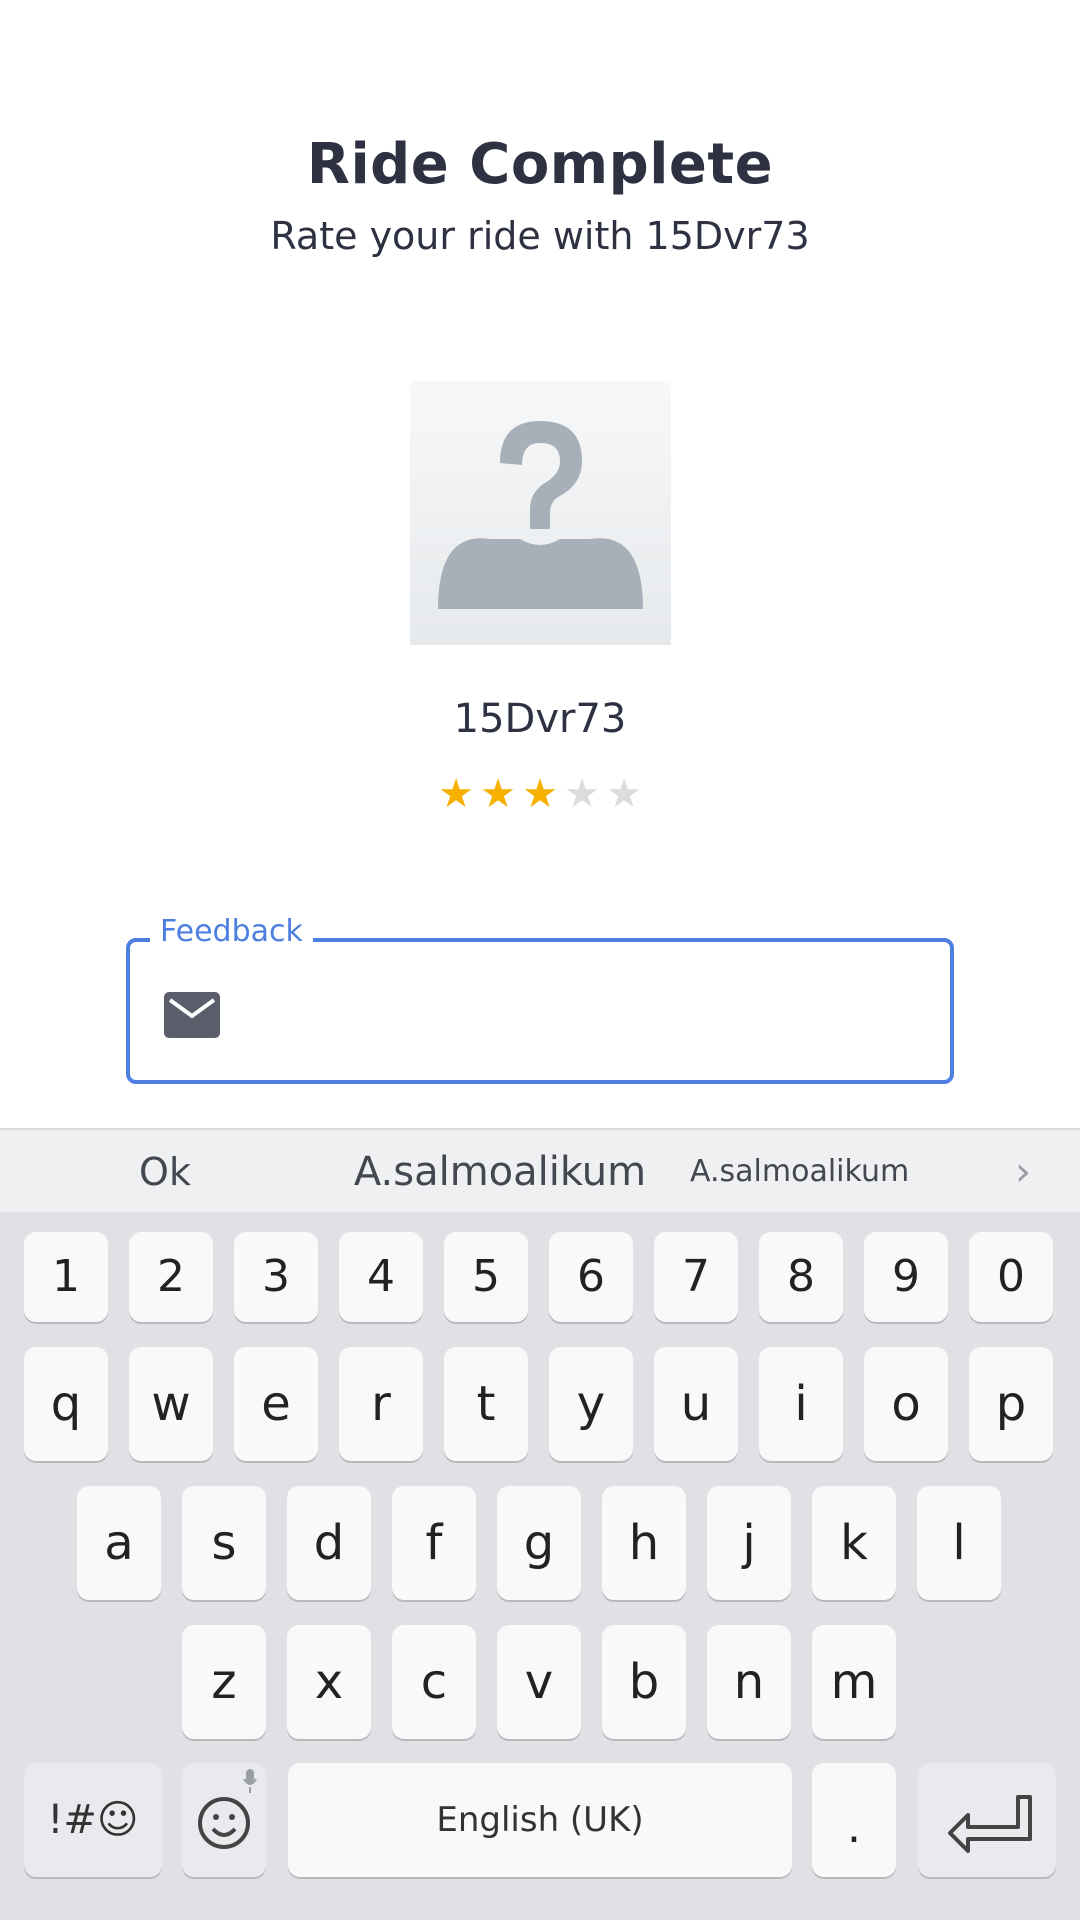 The image size is (1080, 1920). I want to click on suggestion-bar: Ok A.salmoalikum A.salmoalikum Online ›, so click(540, 1200).